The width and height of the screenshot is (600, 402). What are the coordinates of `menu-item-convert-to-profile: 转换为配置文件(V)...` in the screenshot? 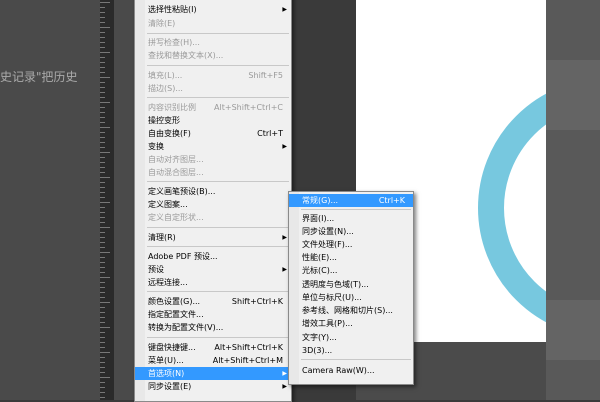 It's located at (213, 327).